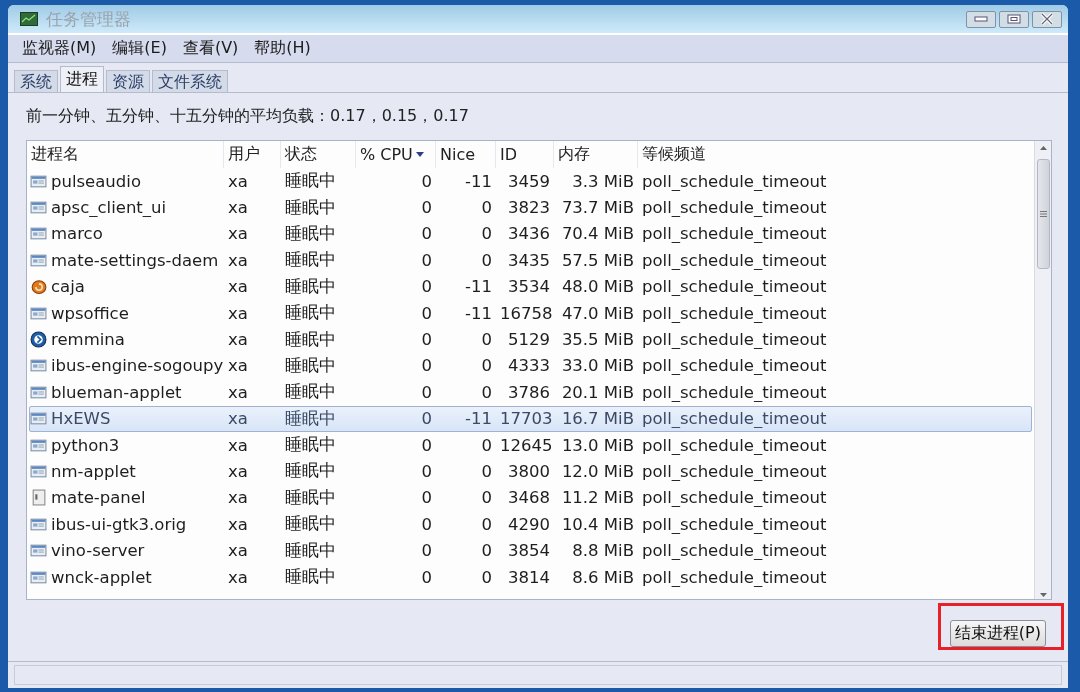 Image resolution: width=1080 pixels, height=692 pixels. Describe the element at coordinates (1042, 370) in the screenshot. I see `scrollbar` at that location.